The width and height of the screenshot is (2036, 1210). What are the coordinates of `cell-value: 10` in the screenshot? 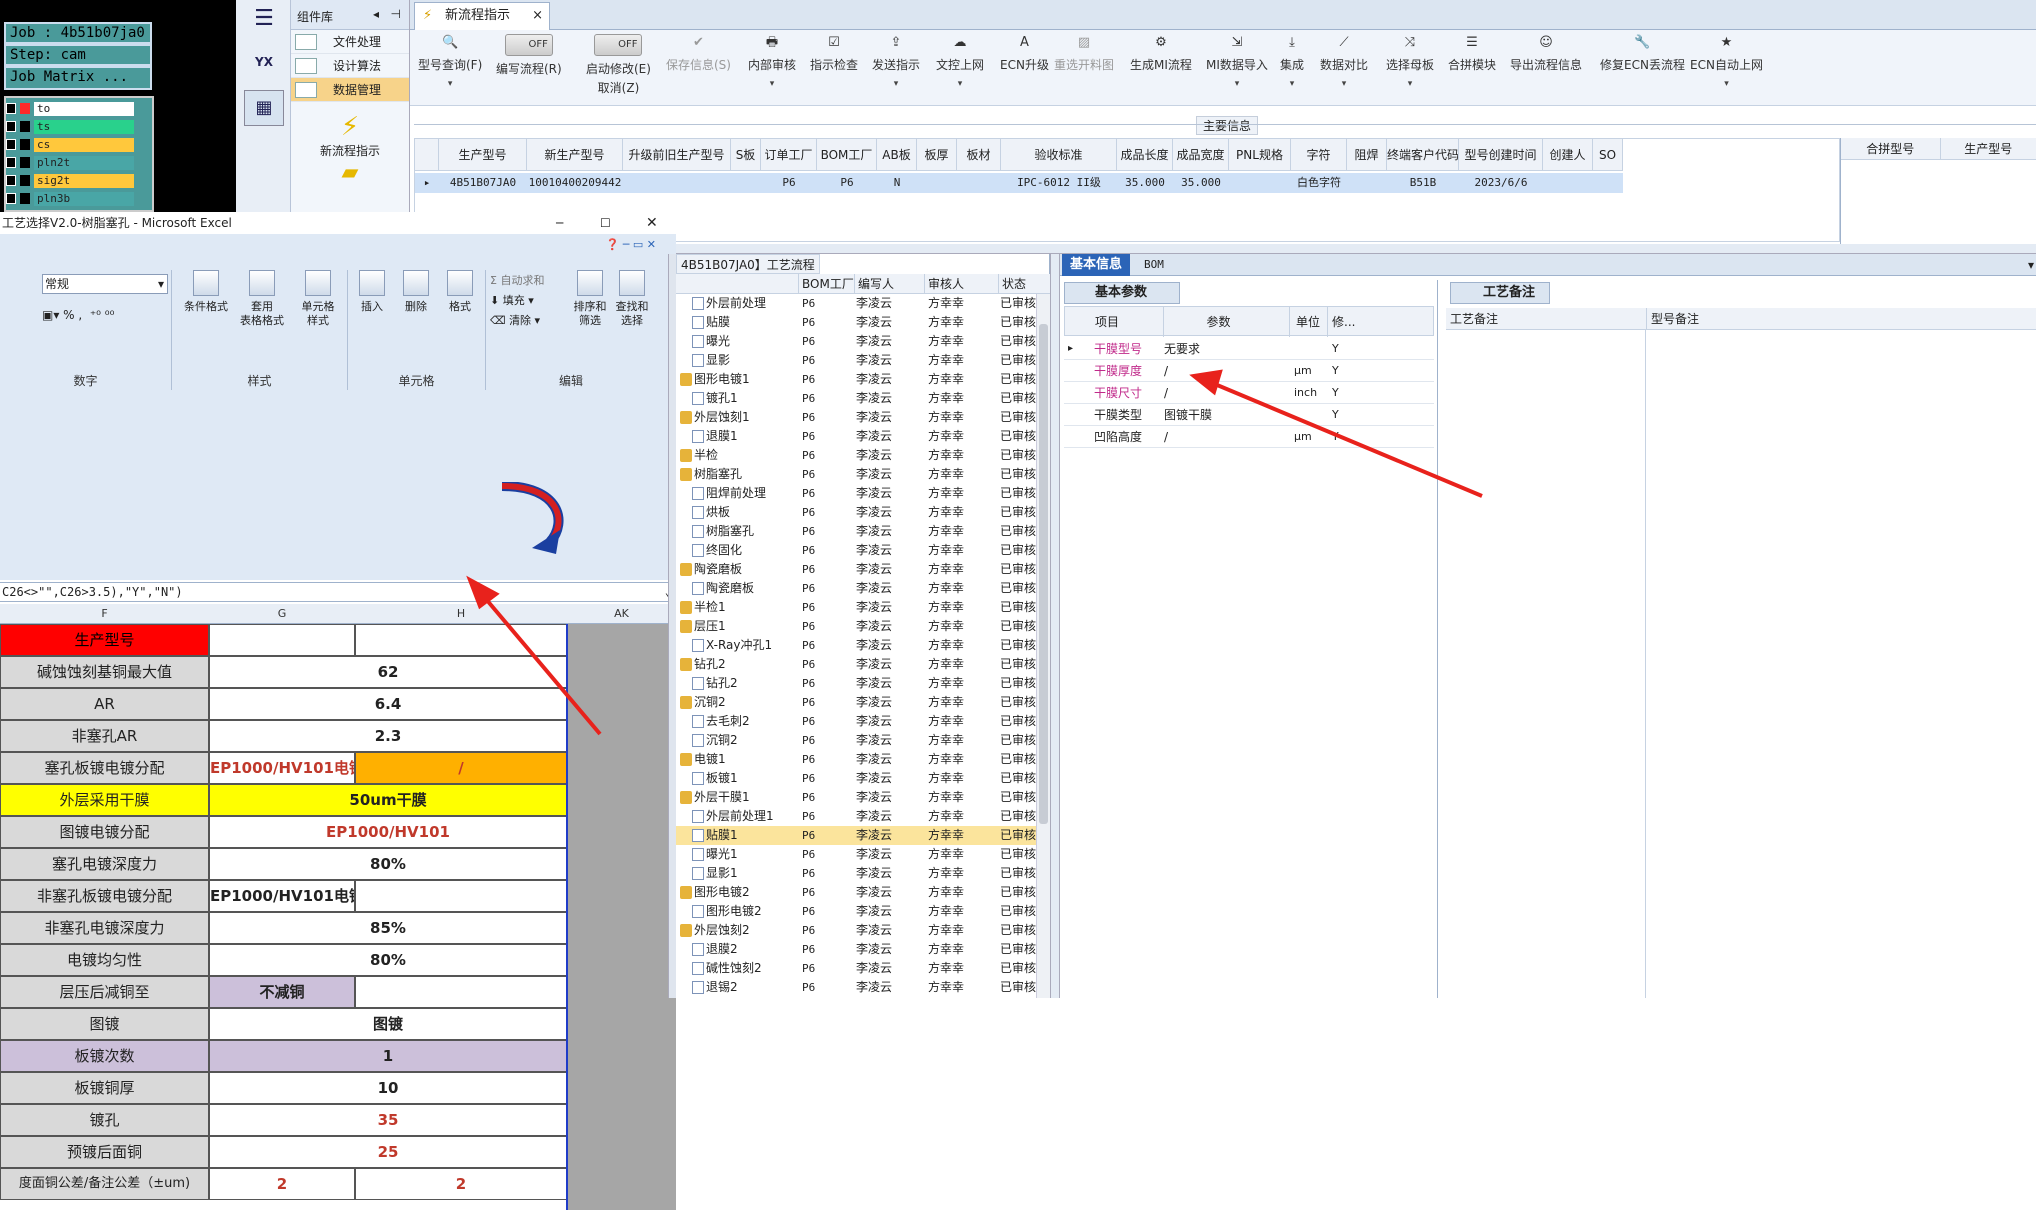 It's located at (388, 1088).